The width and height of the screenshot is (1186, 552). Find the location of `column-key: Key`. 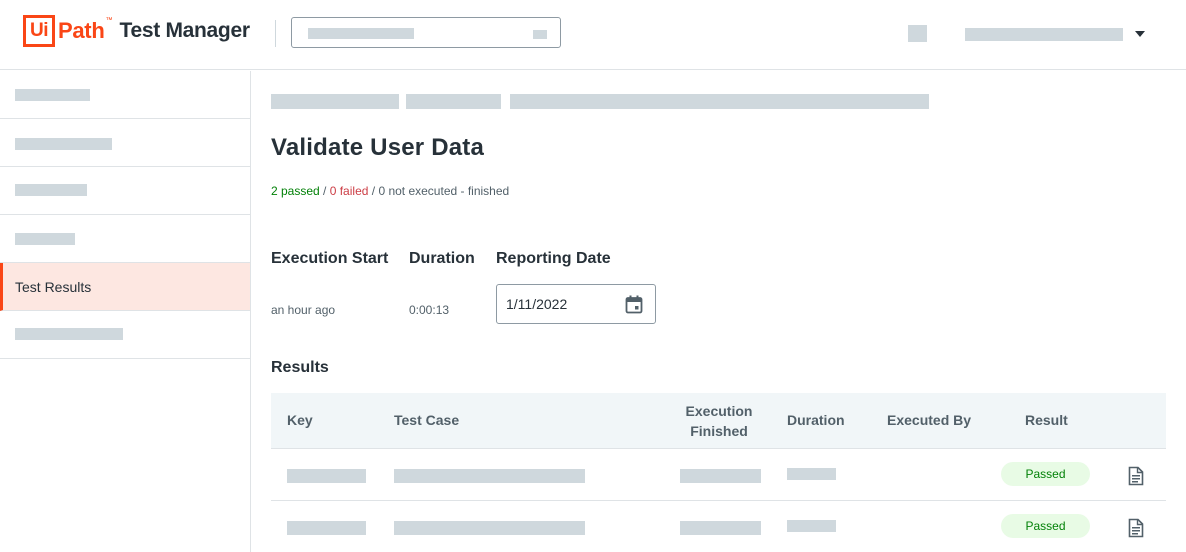

column-key: Key is located at coordinates (300, 420).